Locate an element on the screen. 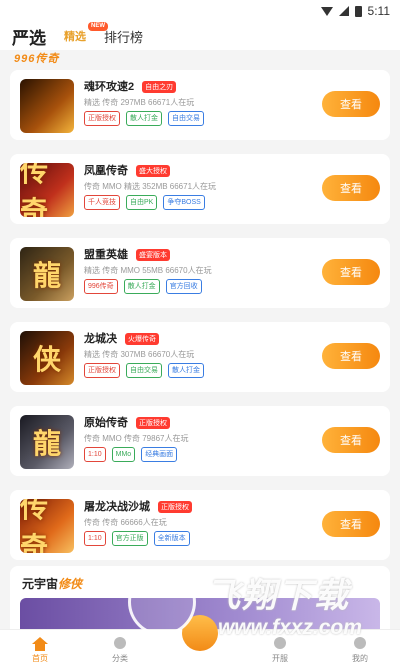  nav-home: 首页 is located at coordinates (40, 650).